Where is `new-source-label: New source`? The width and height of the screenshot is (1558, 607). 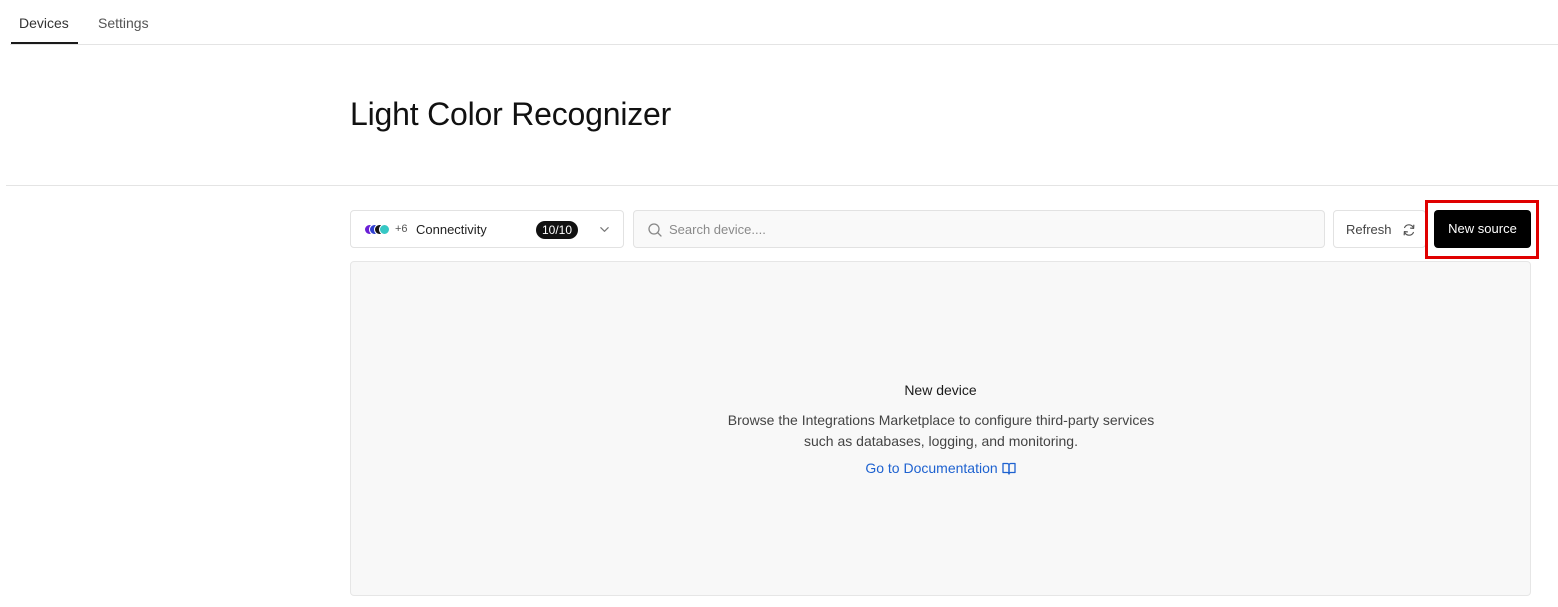
new-source-label: New source is located at coordinates (1482, 228).